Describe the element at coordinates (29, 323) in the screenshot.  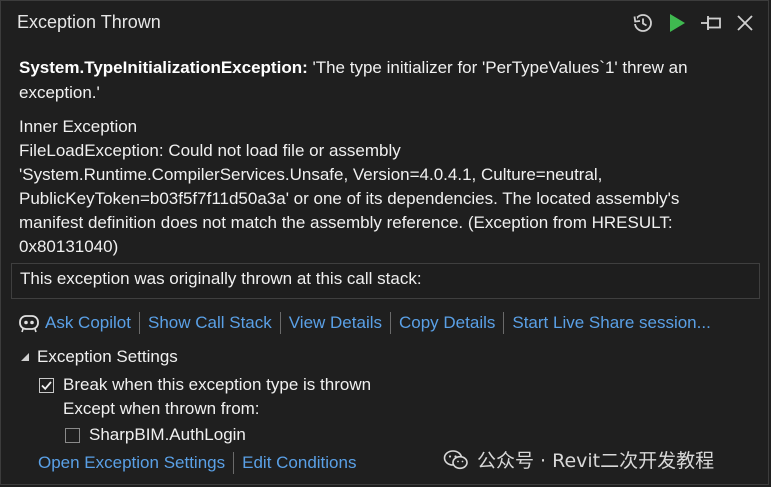
I see `copilot-icon` at that location.